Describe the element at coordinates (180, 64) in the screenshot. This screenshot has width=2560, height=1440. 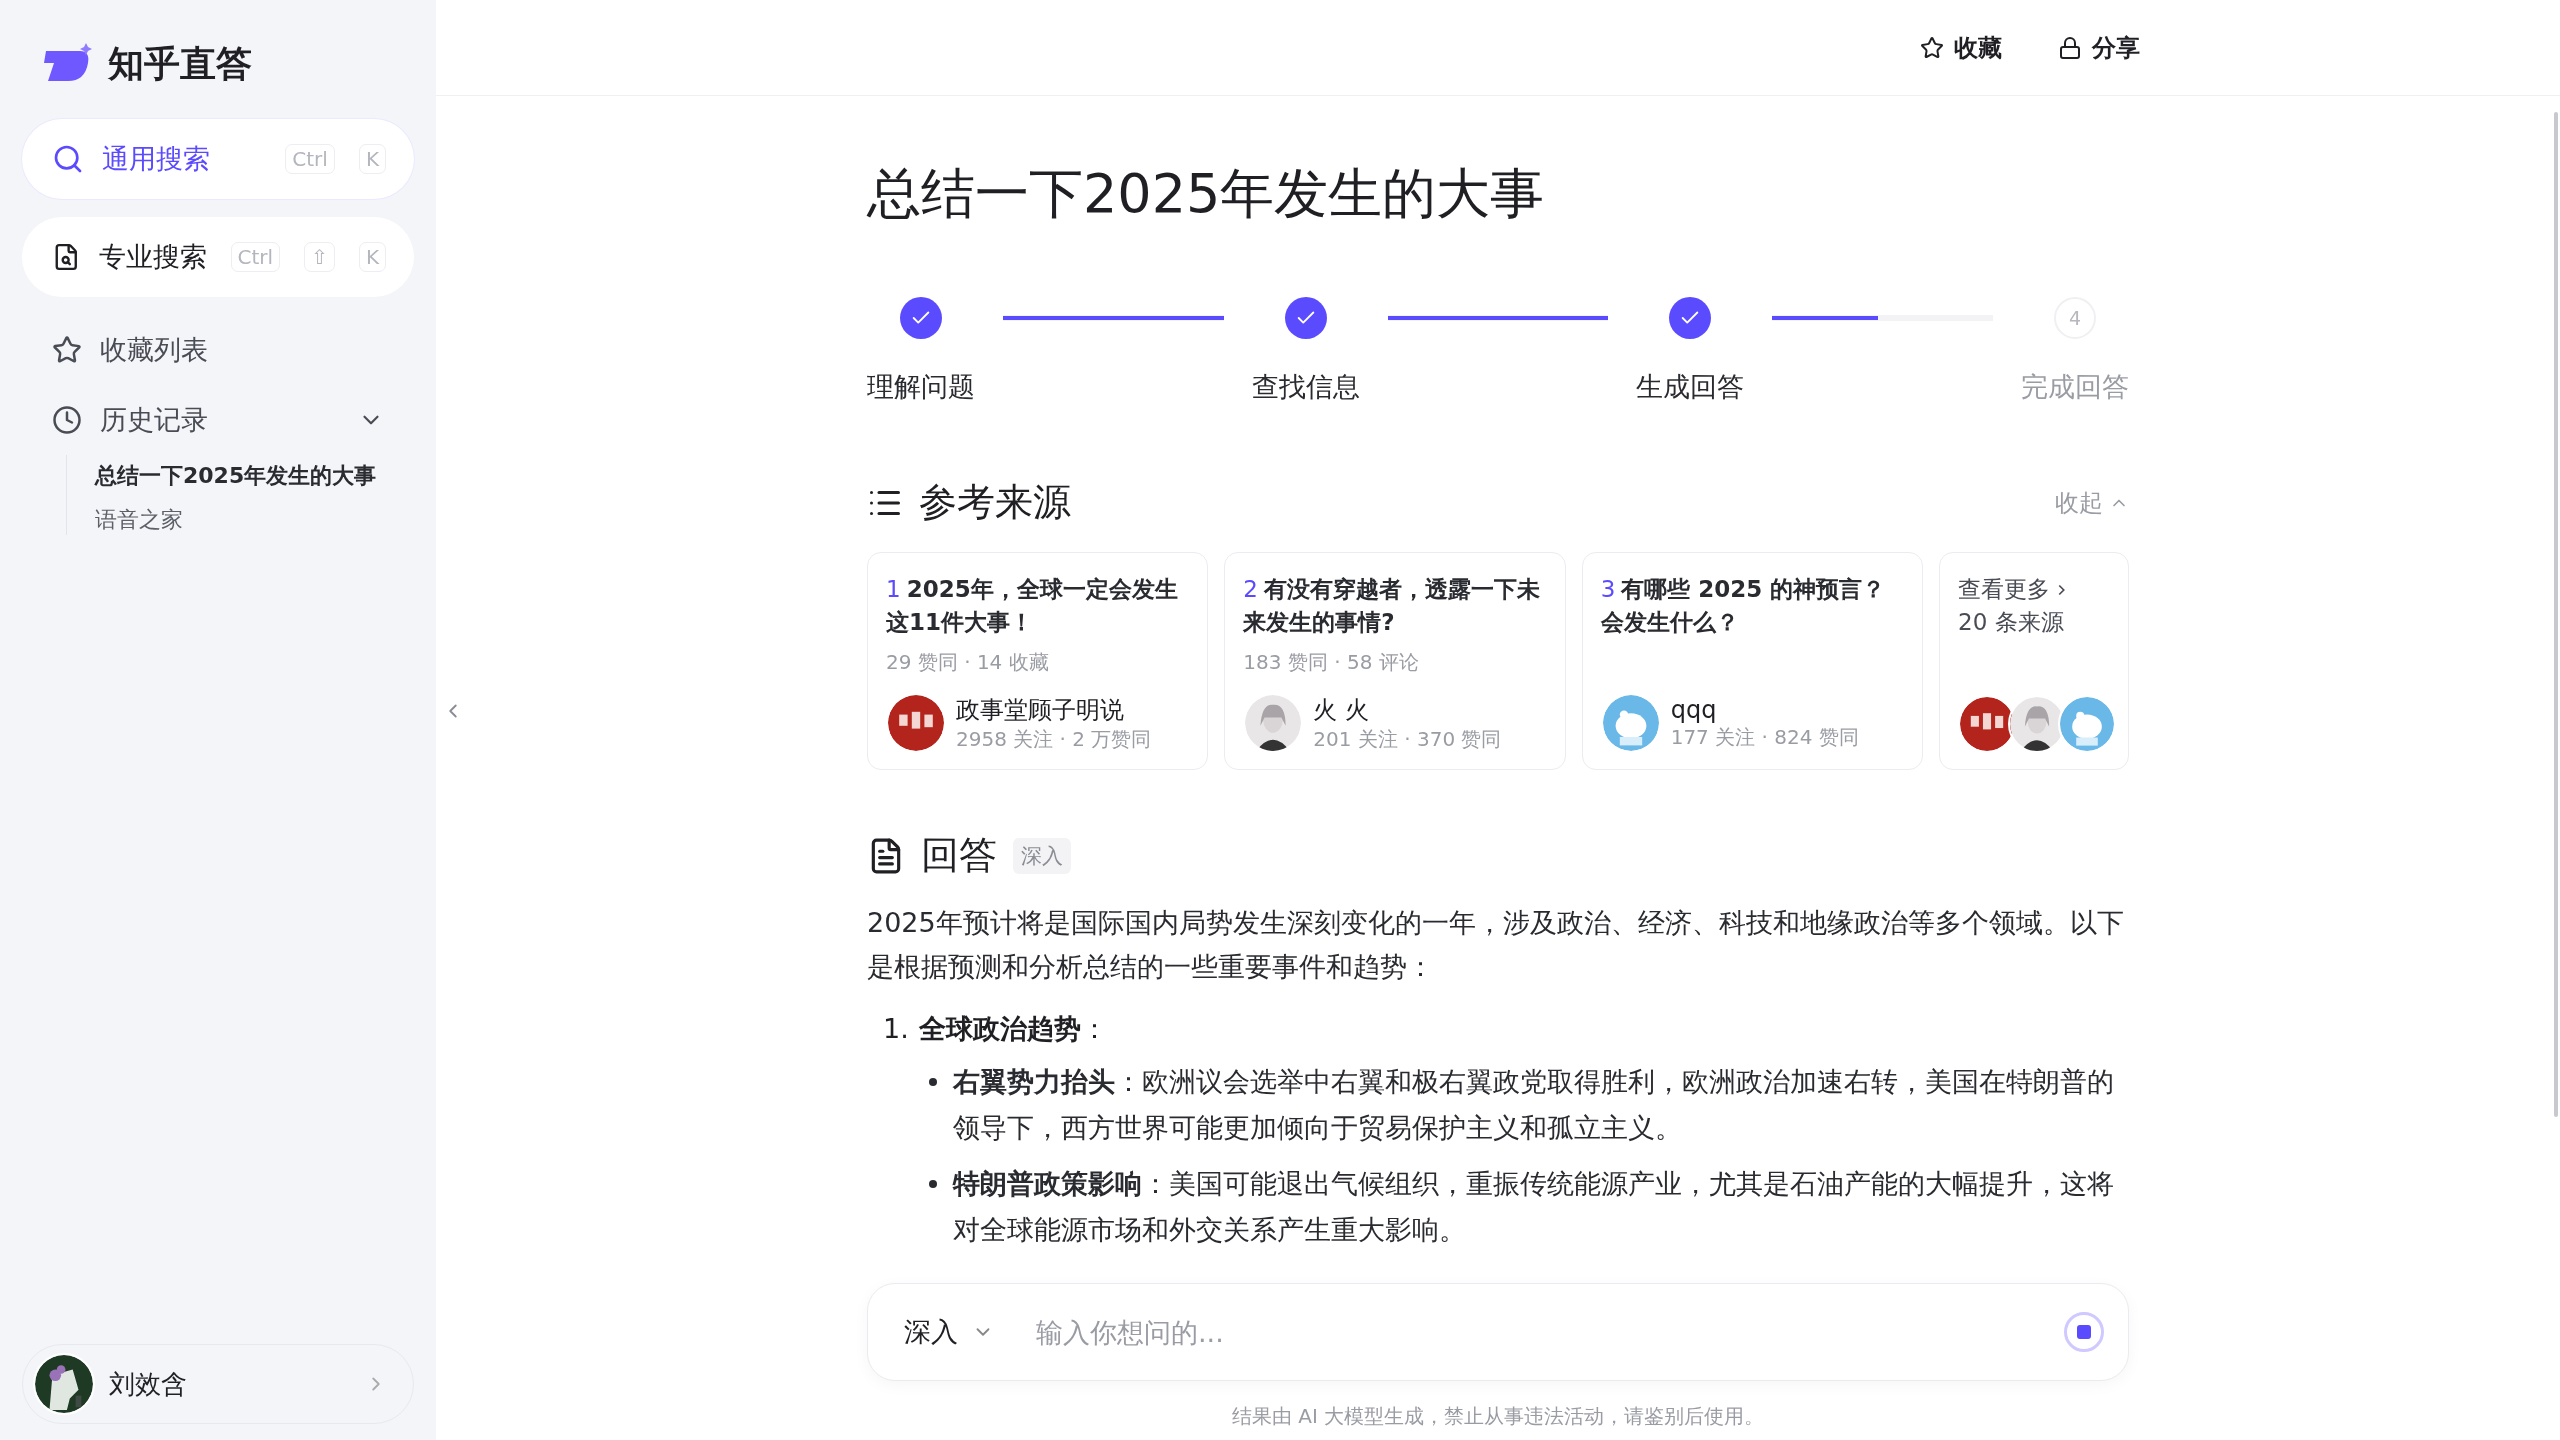
I see `logo-text: 知乎直答` at that location.